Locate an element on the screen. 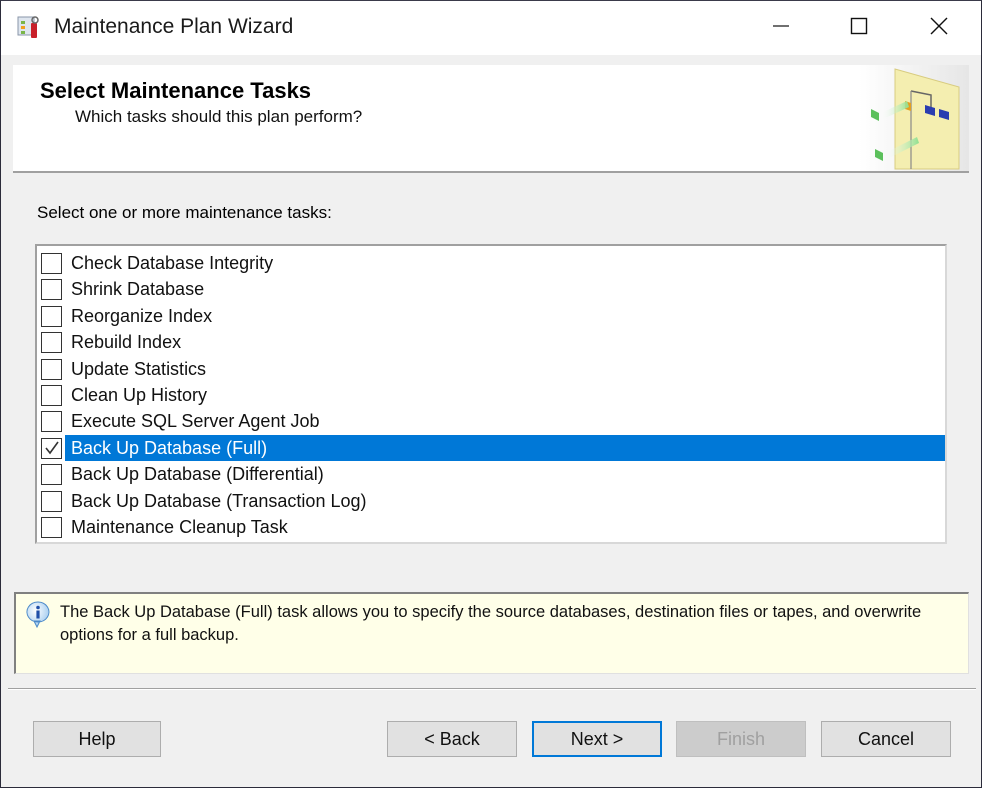 This screenshot has height=788, width=982. task-list-item: Back Up Database (Differential) is located at coordinates (491, 474).